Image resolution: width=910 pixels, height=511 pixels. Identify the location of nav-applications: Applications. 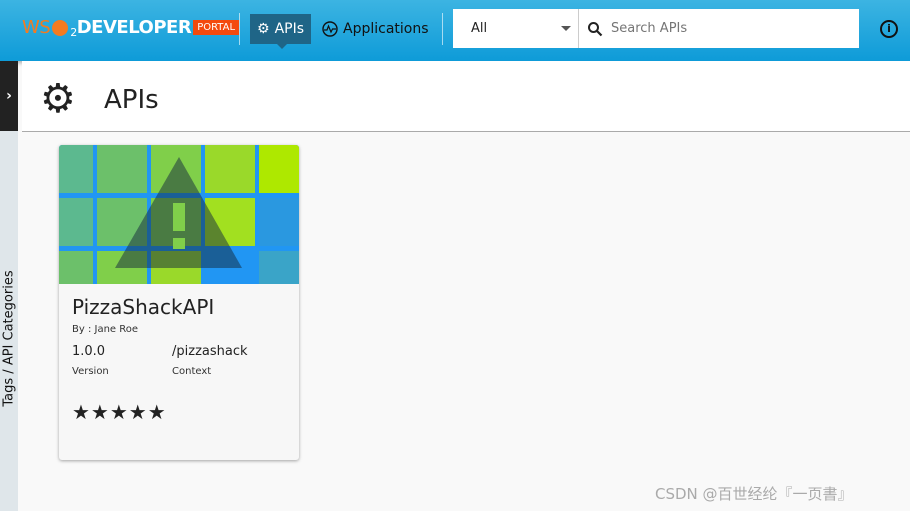
(375, 29).